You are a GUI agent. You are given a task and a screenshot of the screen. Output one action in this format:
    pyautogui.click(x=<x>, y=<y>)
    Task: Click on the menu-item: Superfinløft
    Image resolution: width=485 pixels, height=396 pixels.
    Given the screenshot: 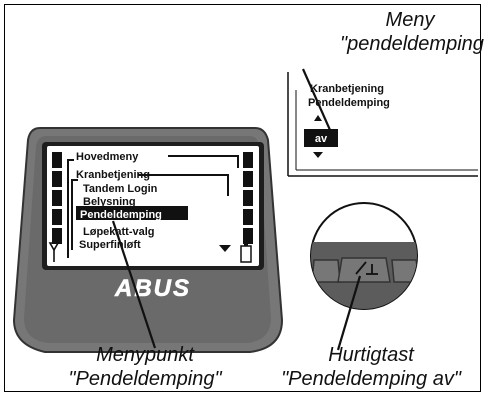 What is the action you would take?
    pyautogui.click(x=110, y=245)
    